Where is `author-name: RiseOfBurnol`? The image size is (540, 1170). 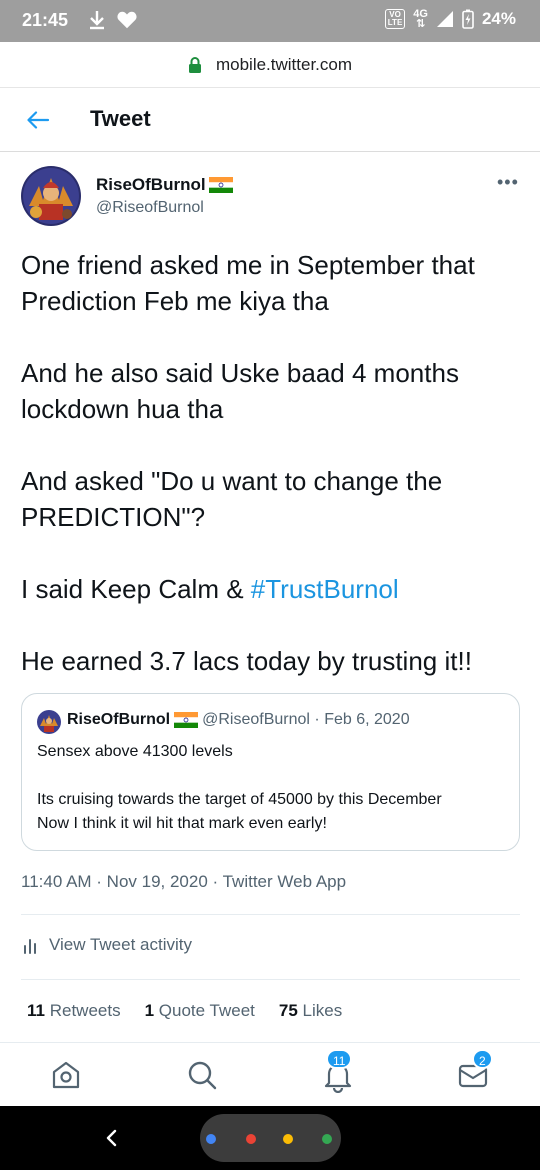
author-name: RiseOfBurnol is located at coordinates (164, 185).